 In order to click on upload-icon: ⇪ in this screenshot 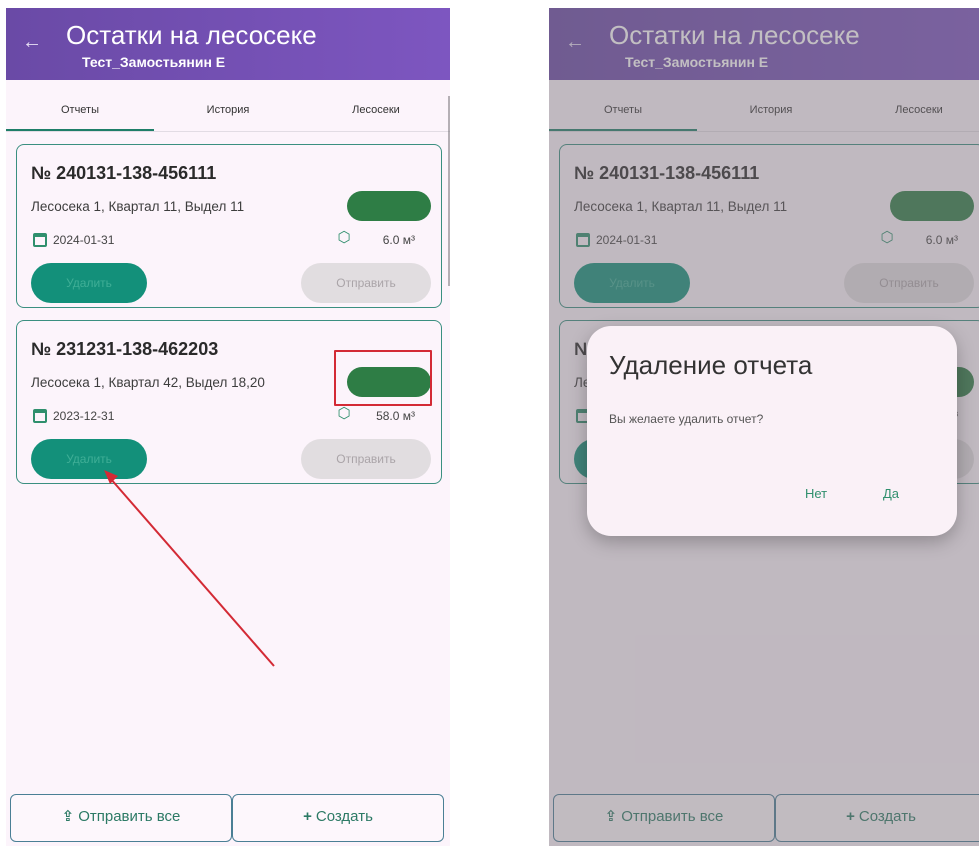, I will do `click(68, 816)`.